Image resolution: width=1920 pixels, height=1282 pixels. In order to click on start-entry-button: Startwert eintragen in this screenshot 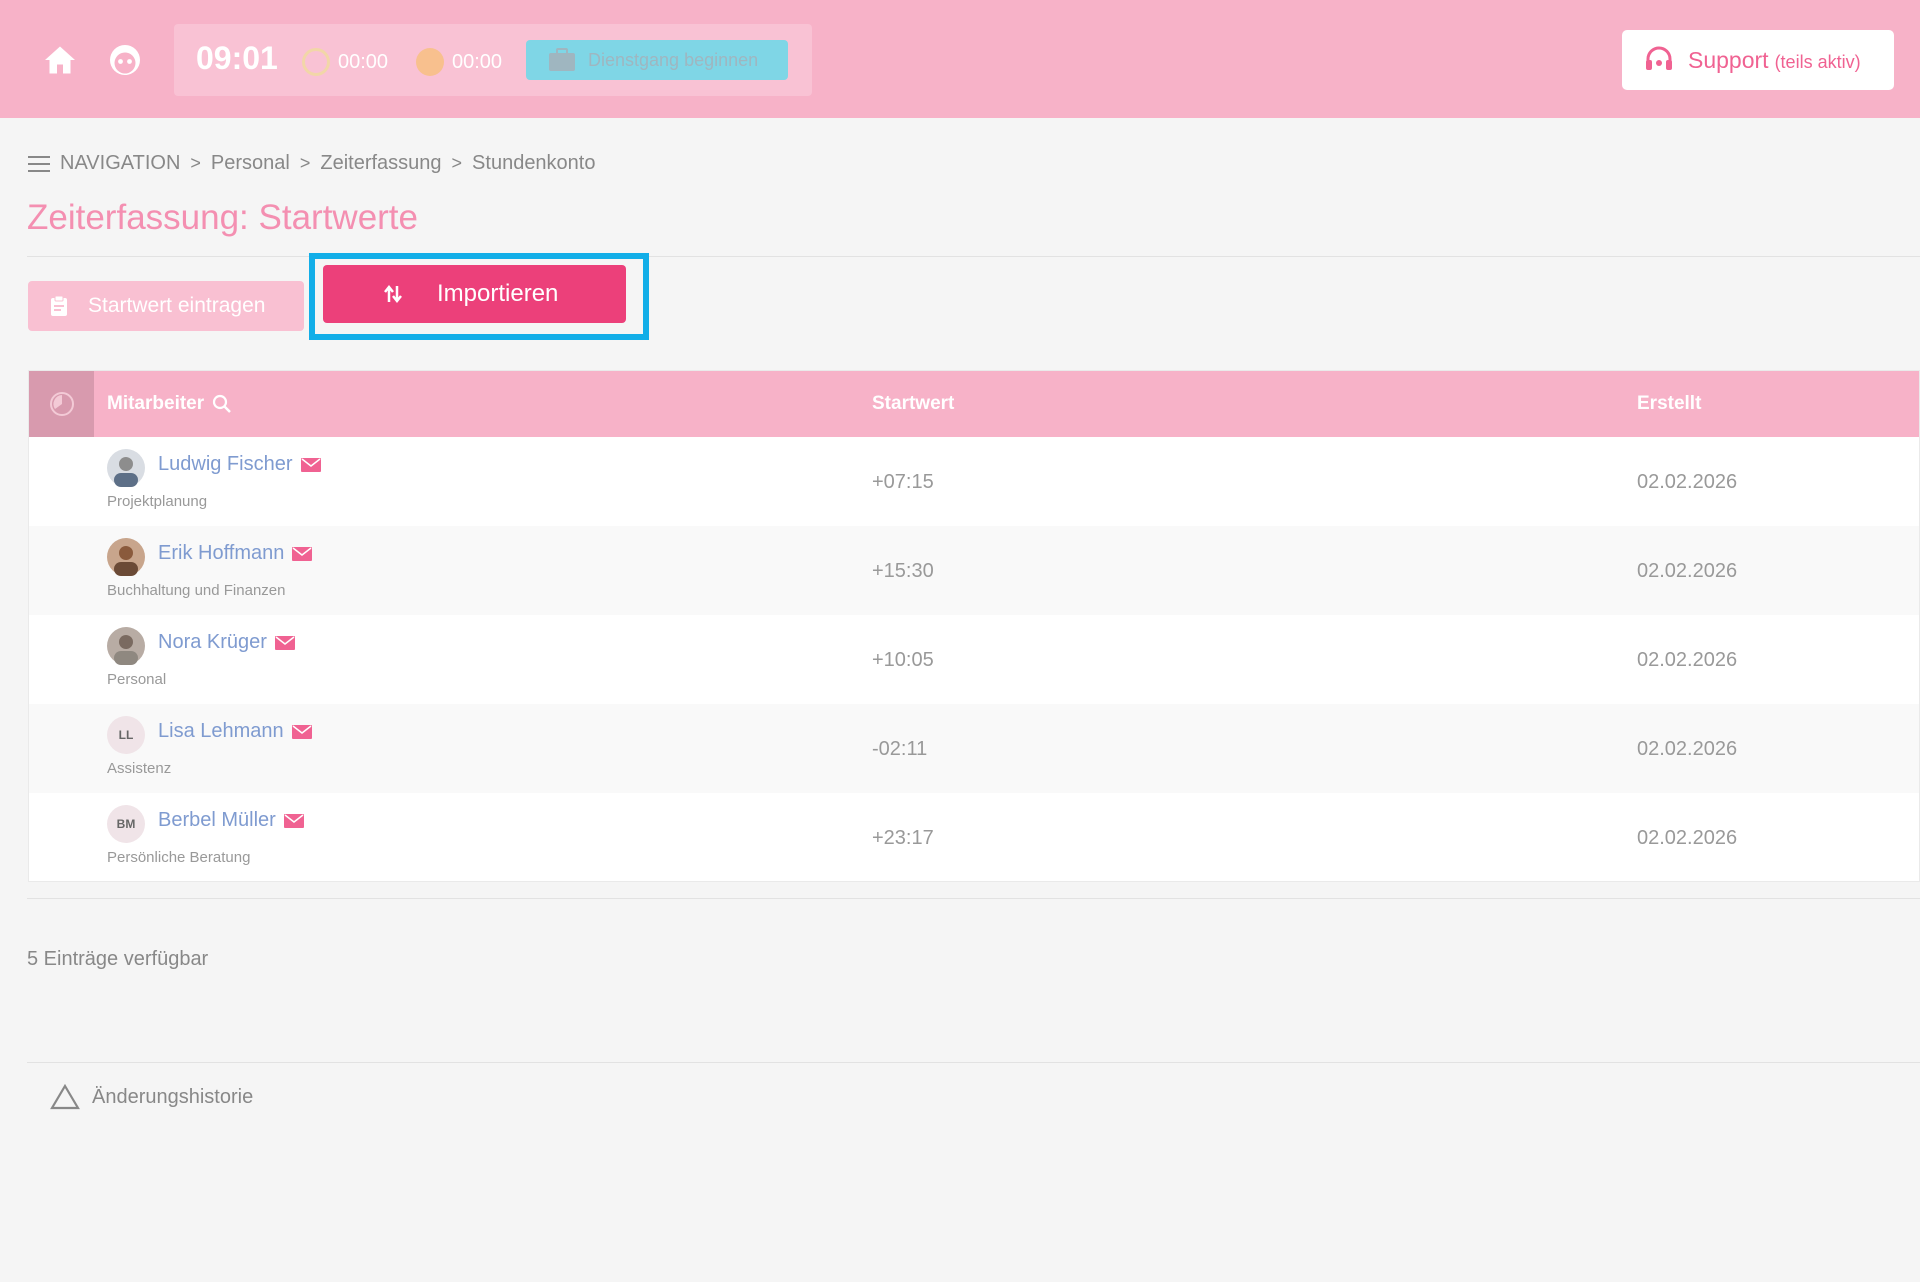, I will do `click(166, 306)`.